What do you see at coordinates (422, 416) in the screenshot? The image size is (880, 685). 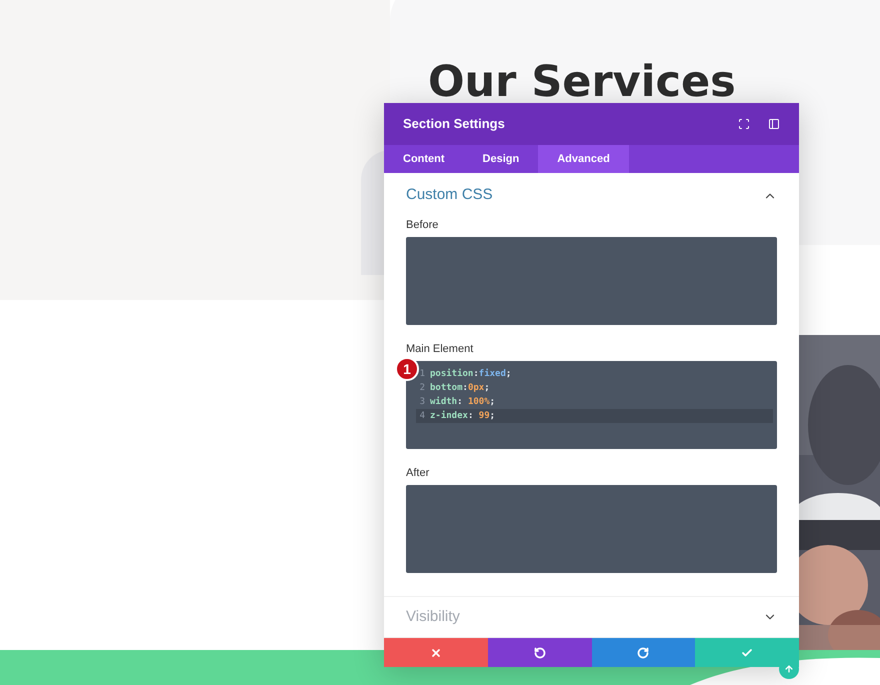 I see `line-number: 4` at bounding box center [422, 416].